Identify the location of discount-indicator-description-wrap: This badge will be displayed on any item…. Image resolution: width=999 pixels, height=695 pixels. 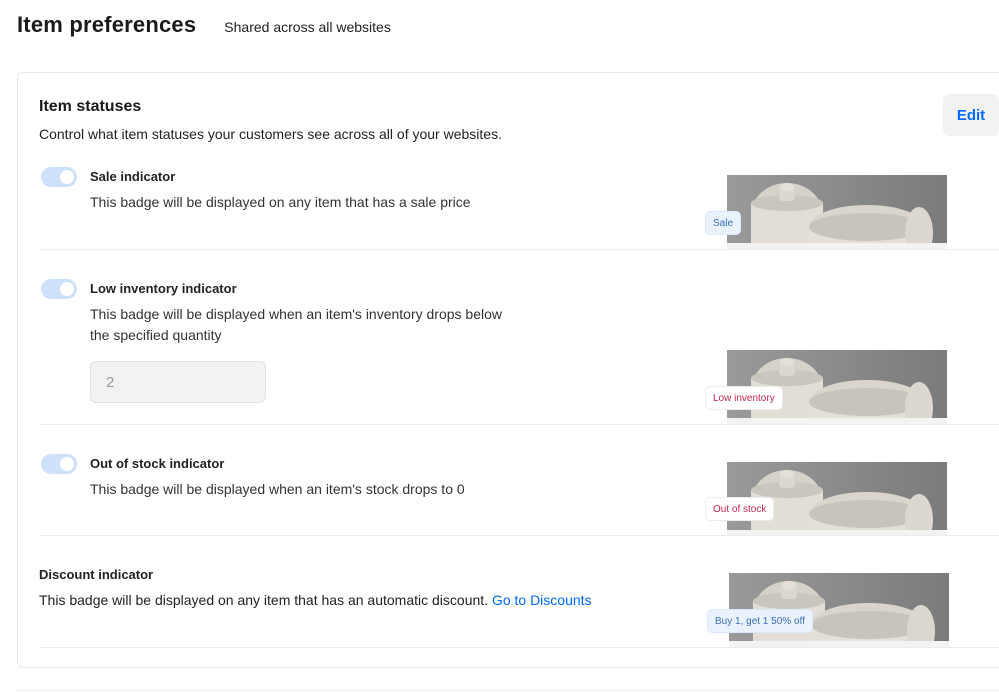
(315, 600).